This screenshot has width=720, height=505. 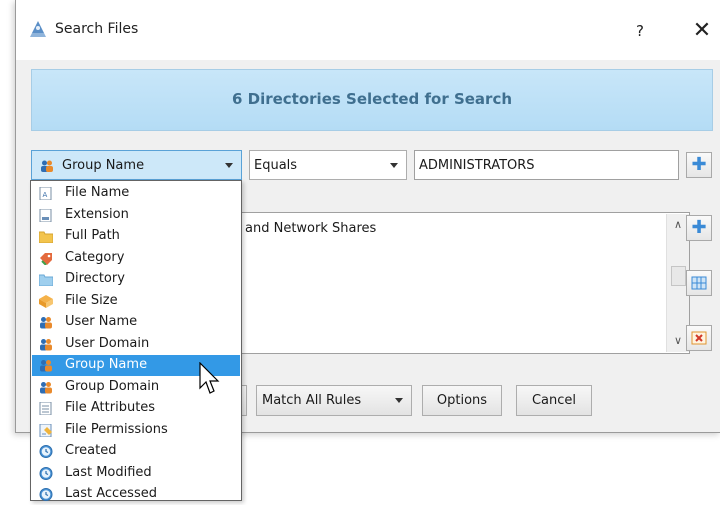 I want to click on dropdown-item-label: File Attributes, so click(x=110, y=407).